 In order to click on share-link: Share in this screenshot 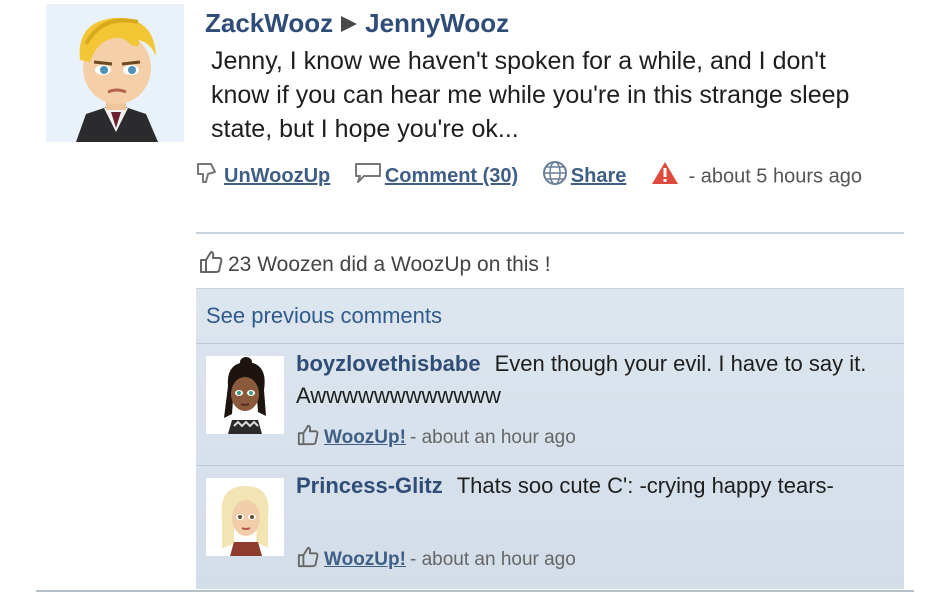, I will do `click(599, 176)`.